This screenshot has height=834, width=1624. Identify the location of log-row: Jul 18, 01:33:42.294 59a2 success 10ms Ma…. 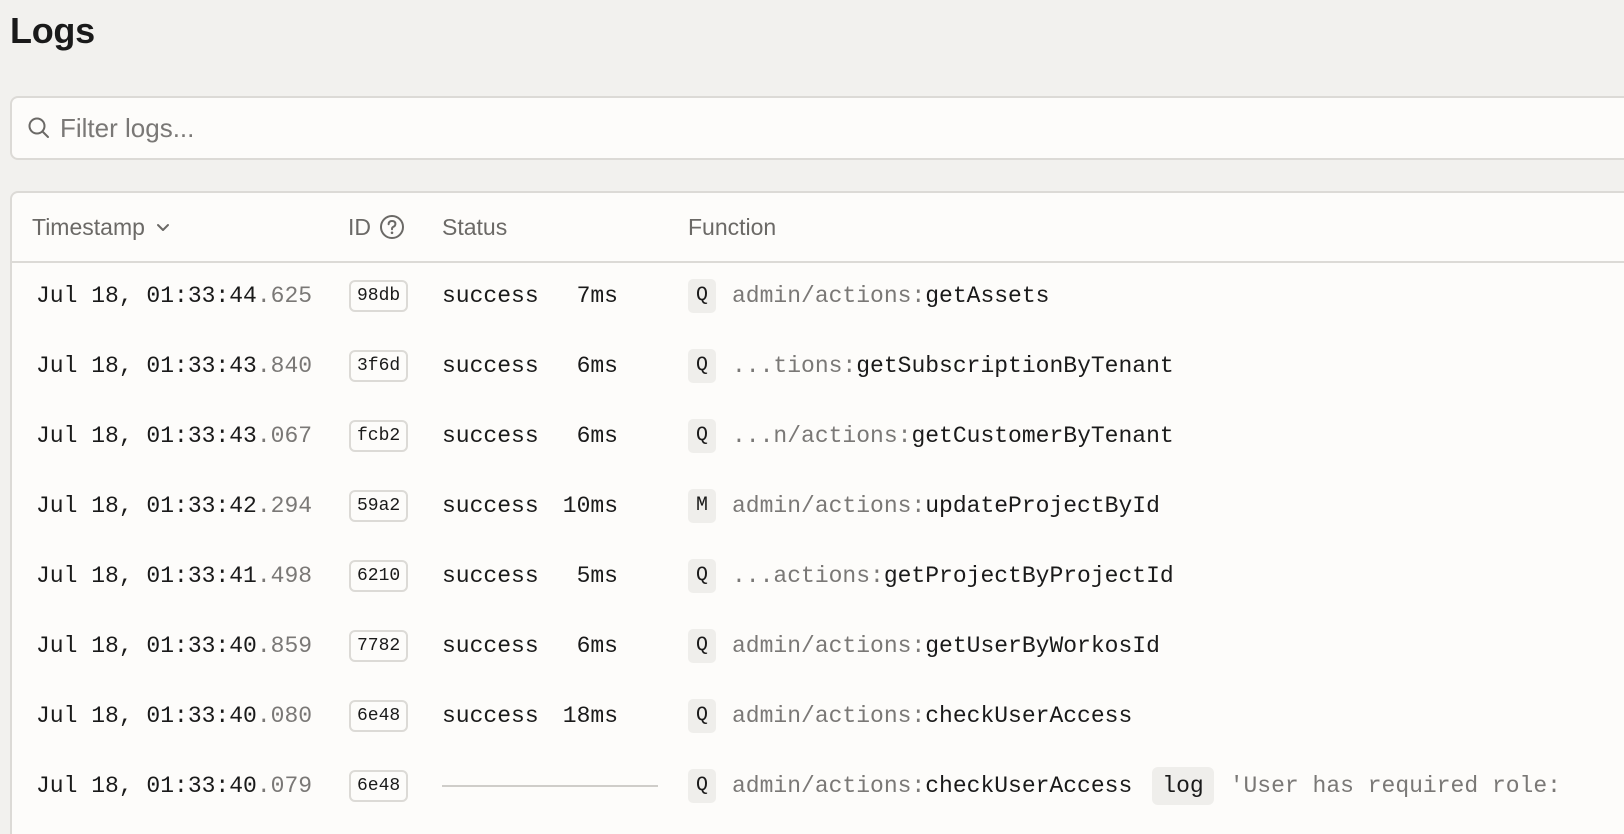
(818, 506).